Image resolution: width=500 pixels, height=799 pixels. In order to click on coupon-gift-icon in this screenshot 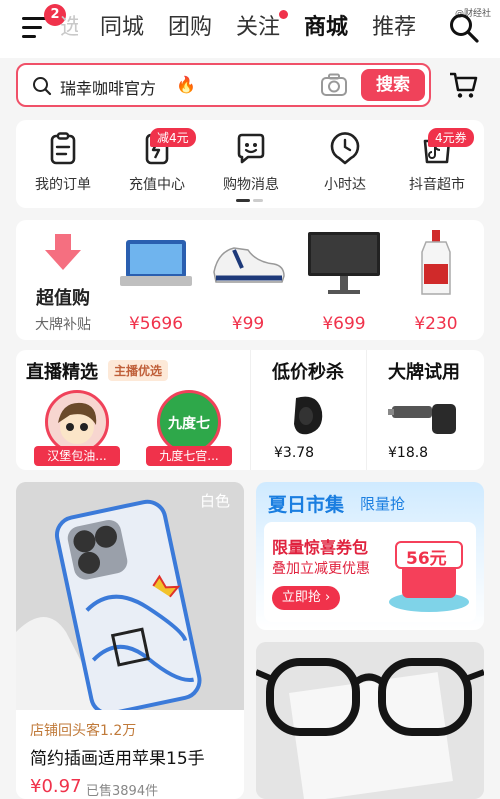, I will do `click(429, 576)`.